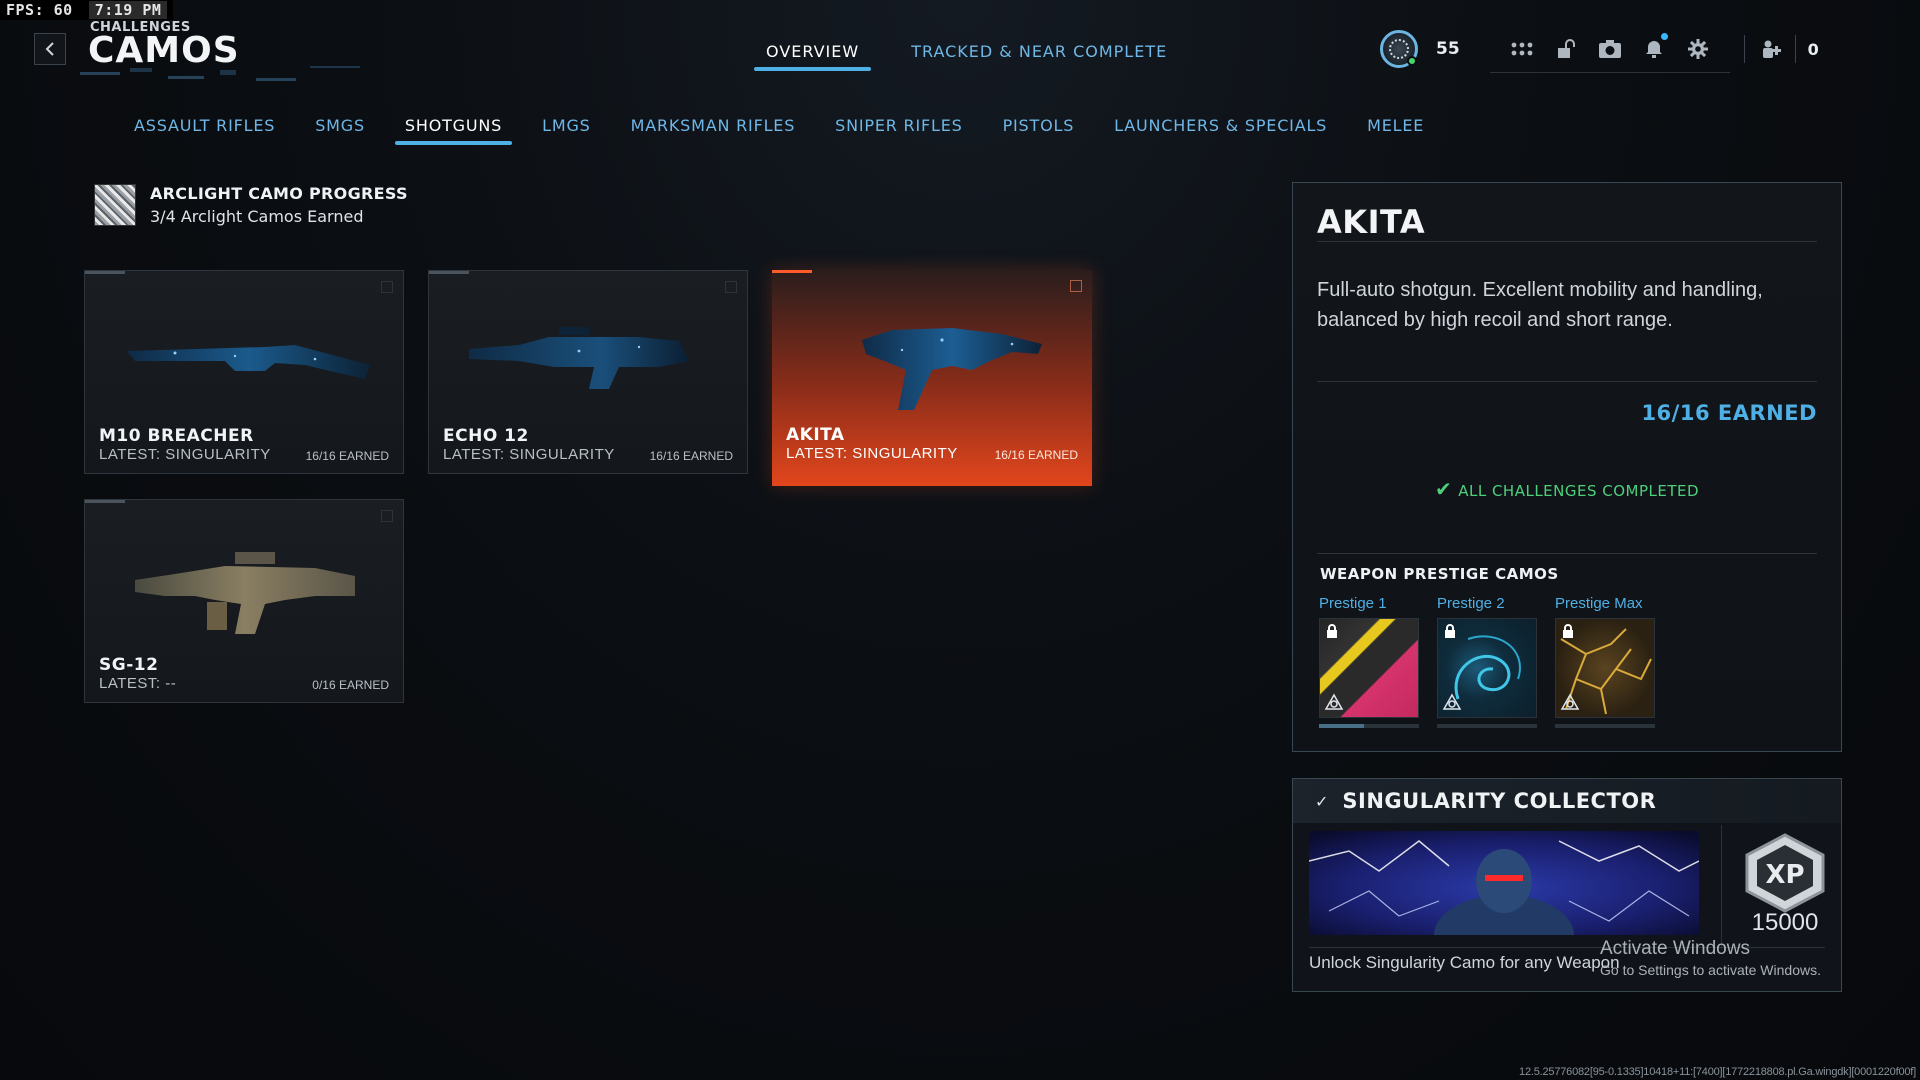  Describe the element at coordinates (1664, 36) in the screenshot. I see `notification-dot` at that location.